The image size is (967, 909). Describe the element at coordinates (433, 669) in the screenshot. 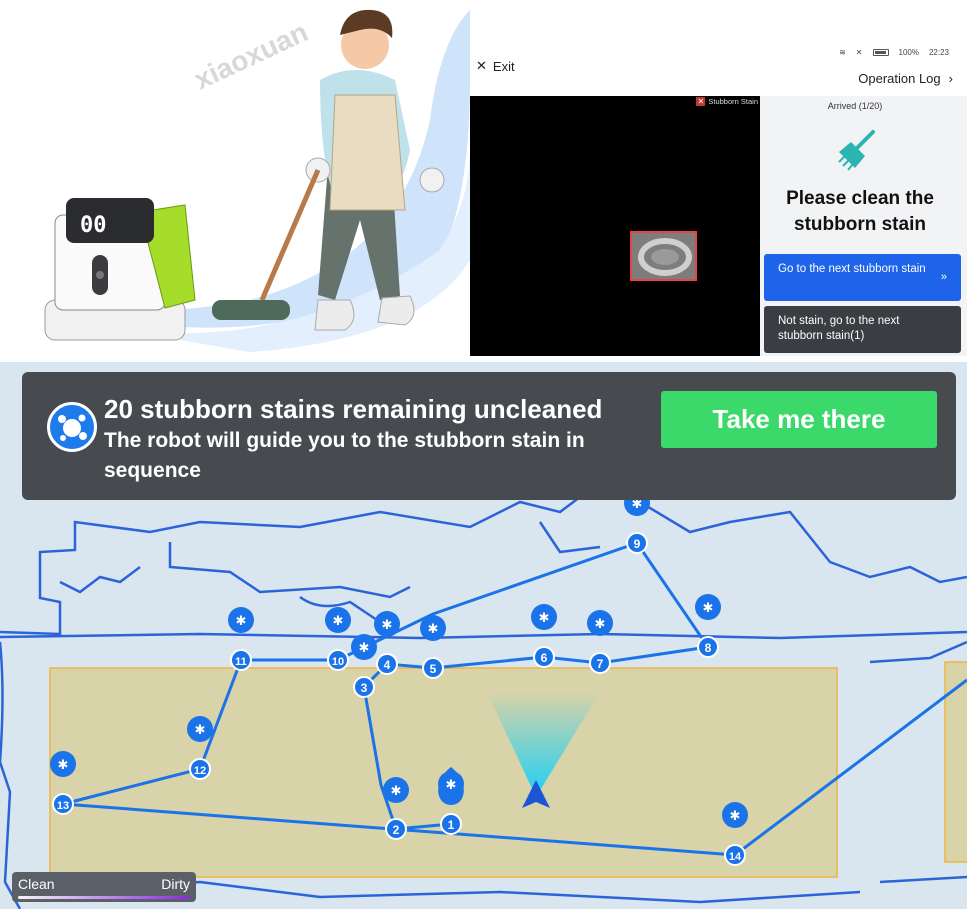

I see `stain-pin-5-label: 5` at that location.